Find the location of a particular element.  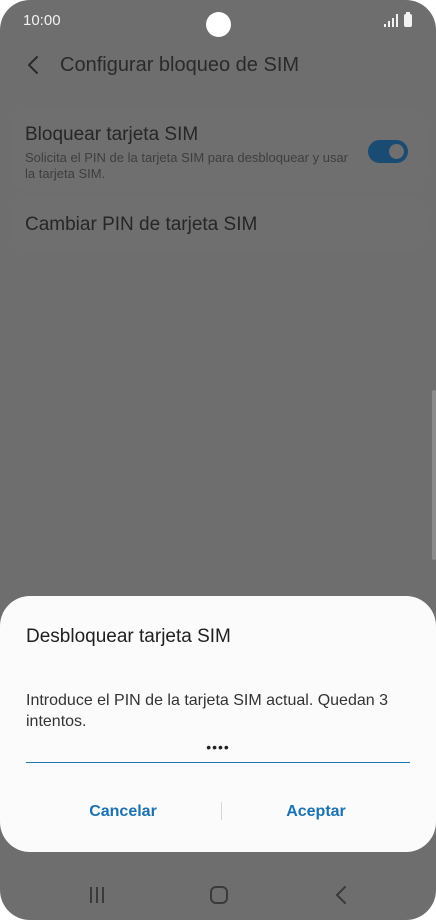

page-title: Configurar bloqueo de SIM is located at coordinates (180, 65).